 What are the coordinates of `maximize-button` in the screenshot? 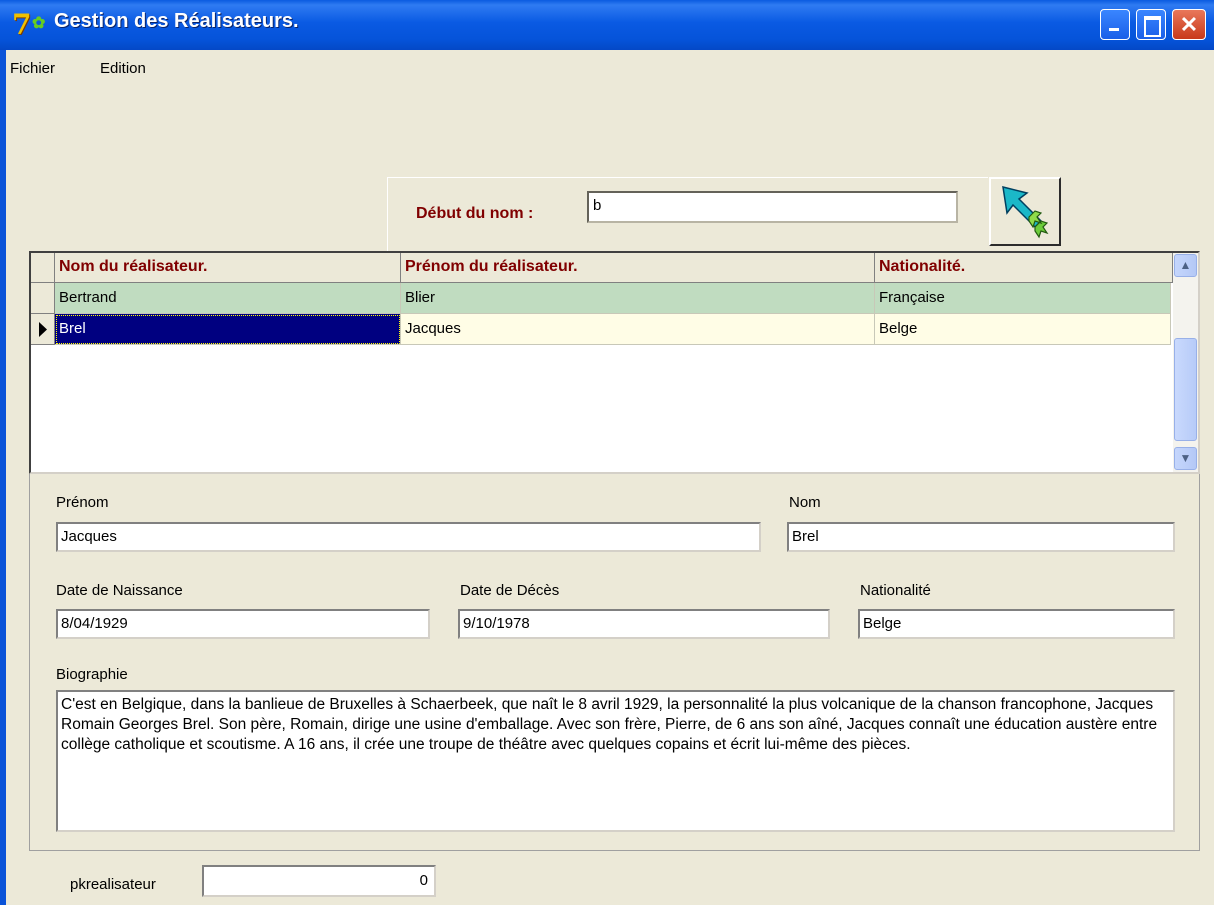 It's located at (1151, 24).